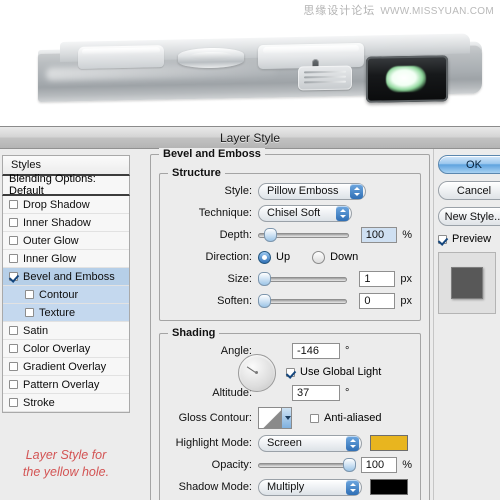 Image resolution: width=500 pixels, height=500 pixels. Describe the element at coordinates (347, 351) in the screenshot. I see `angle-unit: °` at that location.